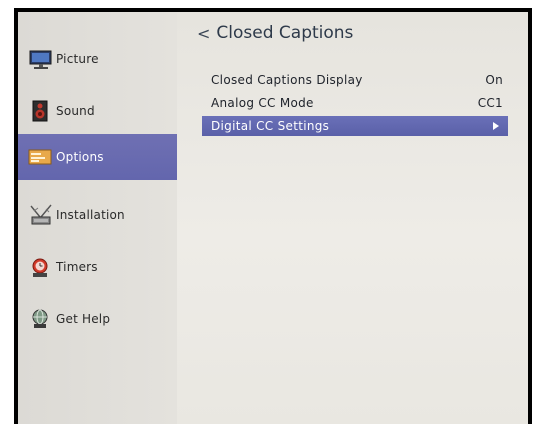  Describe the element at coordinates (355, 103) in the screenshot. I see `analog-cc-mode-row: Analog CC Mode CC1` at that location.